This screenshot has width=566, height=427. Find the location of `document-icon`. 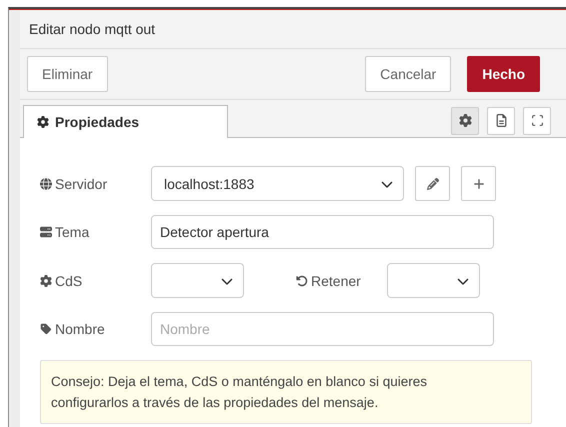

document-icon is located at coordinates (501, 120).